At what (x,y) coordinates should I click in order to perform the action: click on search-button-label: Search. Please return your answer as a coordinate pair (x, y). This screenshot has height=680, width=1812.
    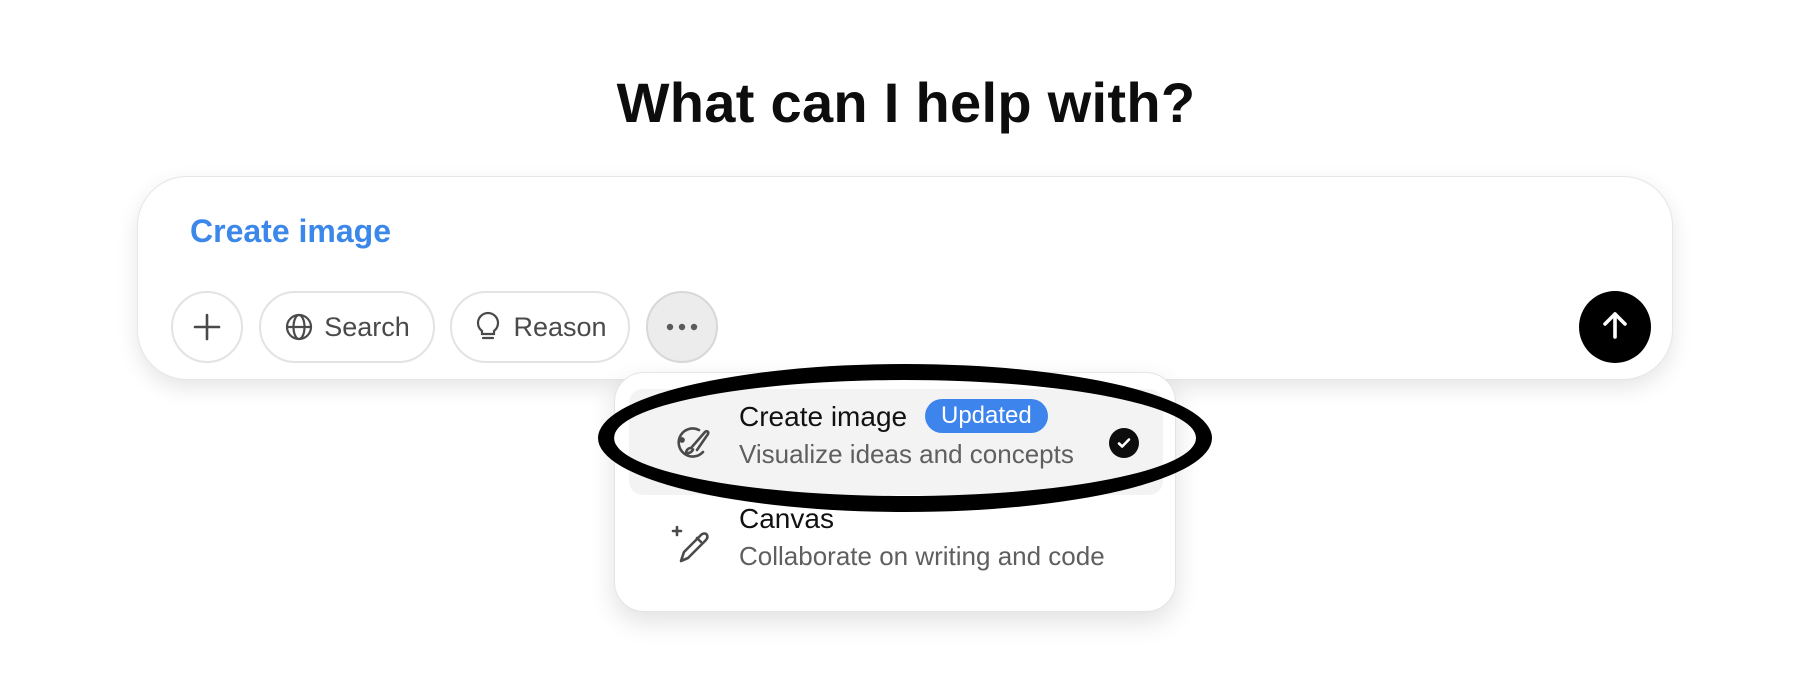
    Looking at the image, I should click on (367, 326).